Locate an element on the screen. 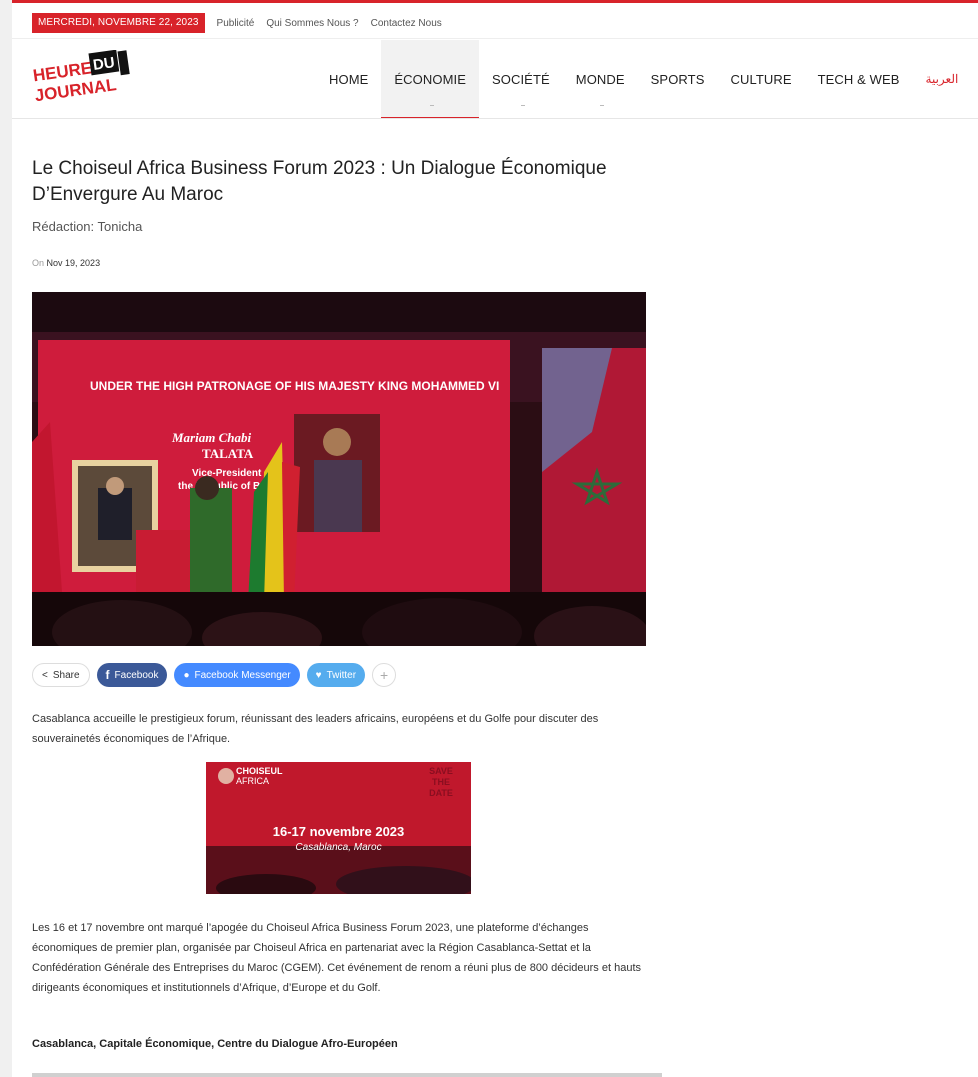 The height and width of the screenshot is (1077, 978). messenger-share-button: ● Facebook Messenger is located at coordinates (237, 675).